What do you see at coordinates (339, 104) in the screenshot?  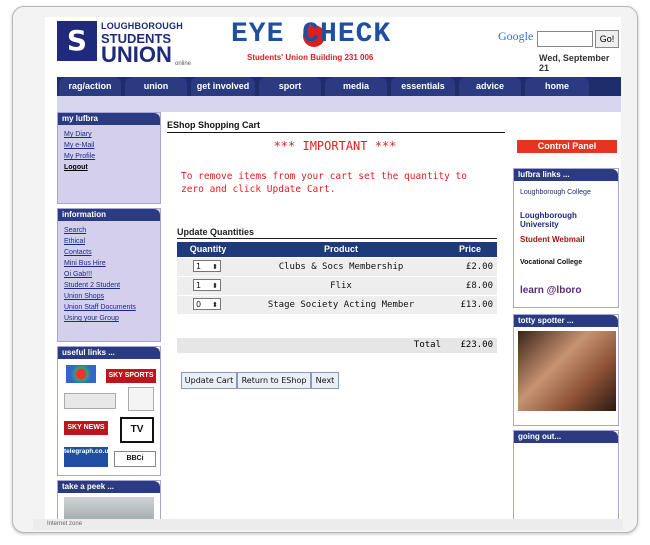 I see `nav-strip` at bounding box center [339, 104].